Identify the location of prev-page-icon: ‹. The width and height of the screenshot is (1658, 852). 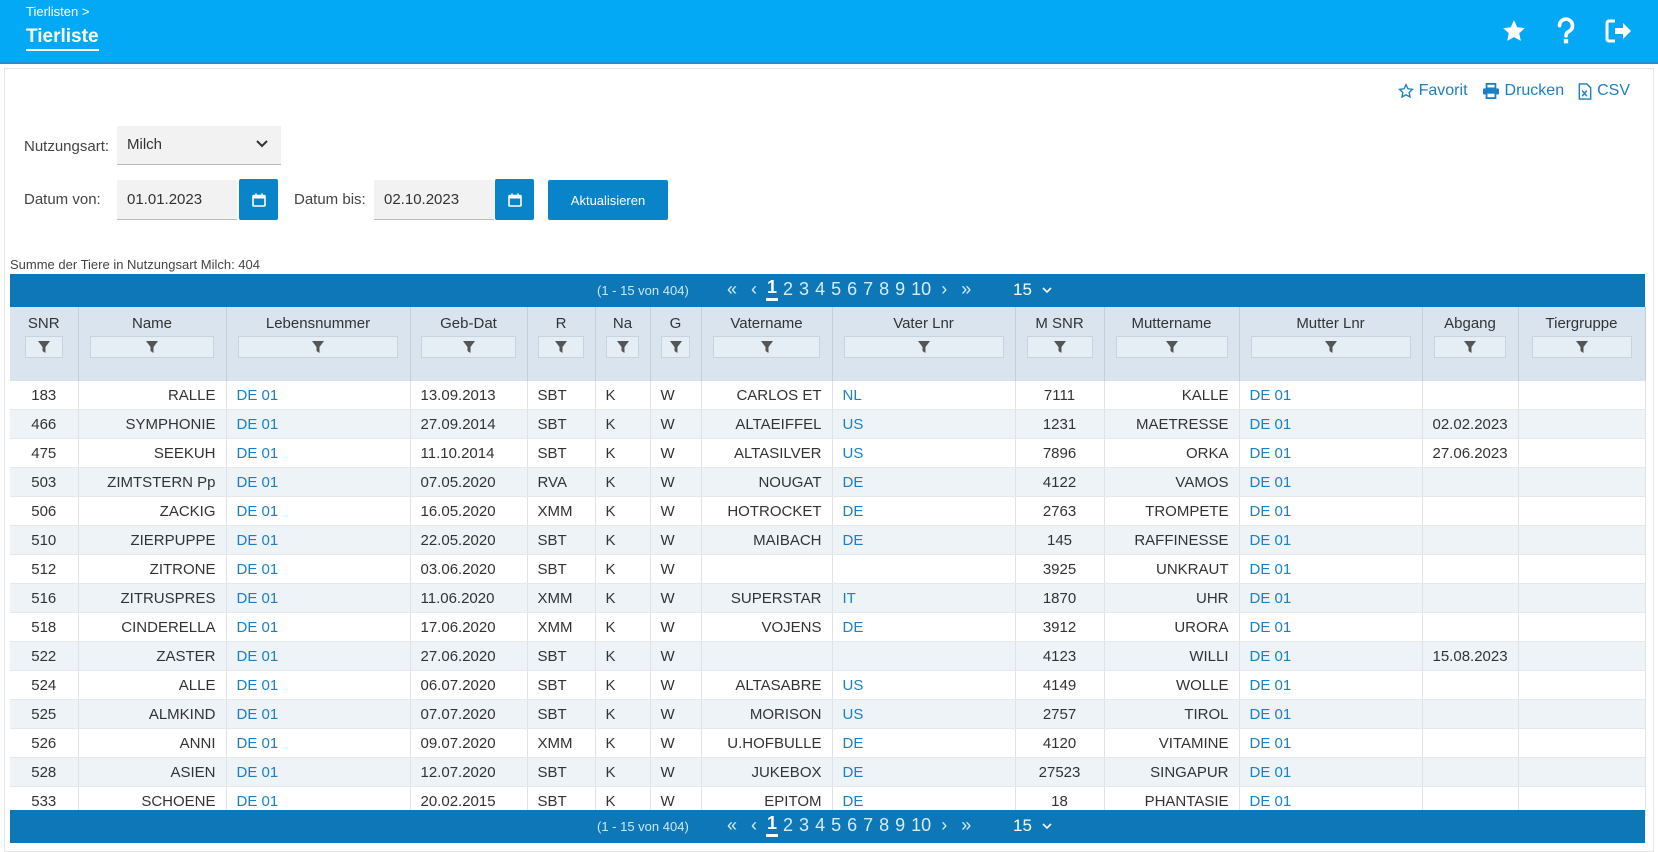
(754, 289).